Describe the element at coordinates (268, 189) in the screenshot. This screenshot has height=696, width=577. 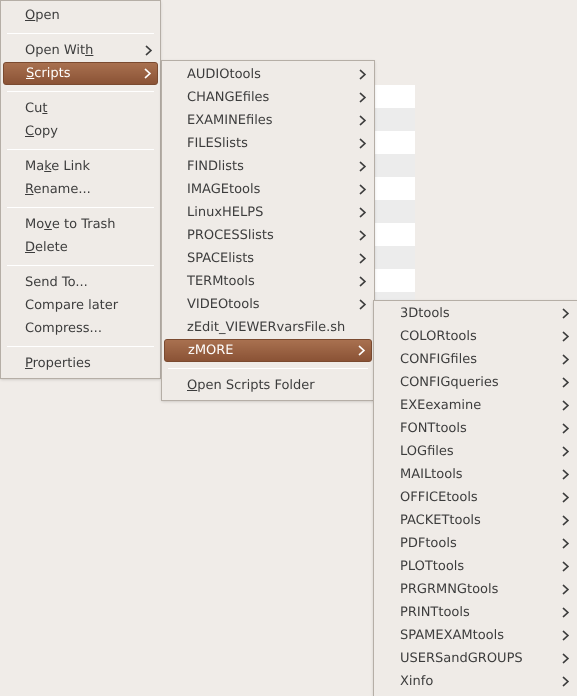
I see `menu-item: IMAGEtools` at that location.